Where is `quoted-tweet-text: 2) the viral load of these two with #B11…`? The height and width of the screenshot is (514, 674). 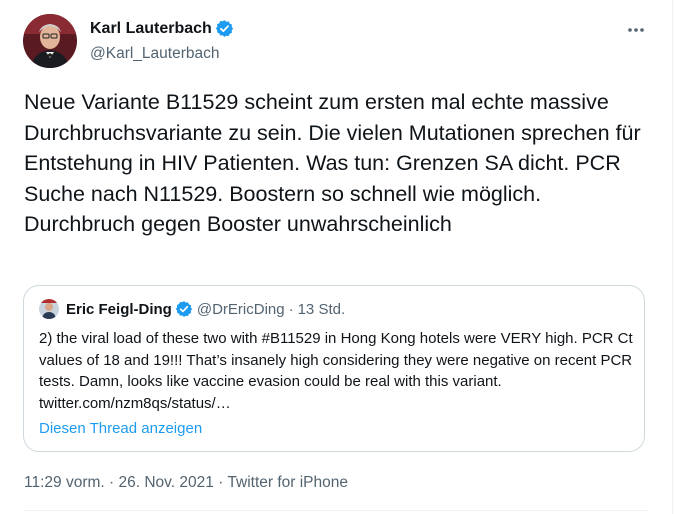 quoted-tweet-text: 2) the viral load of these two with #B11… is located at coordinates (336, 371).